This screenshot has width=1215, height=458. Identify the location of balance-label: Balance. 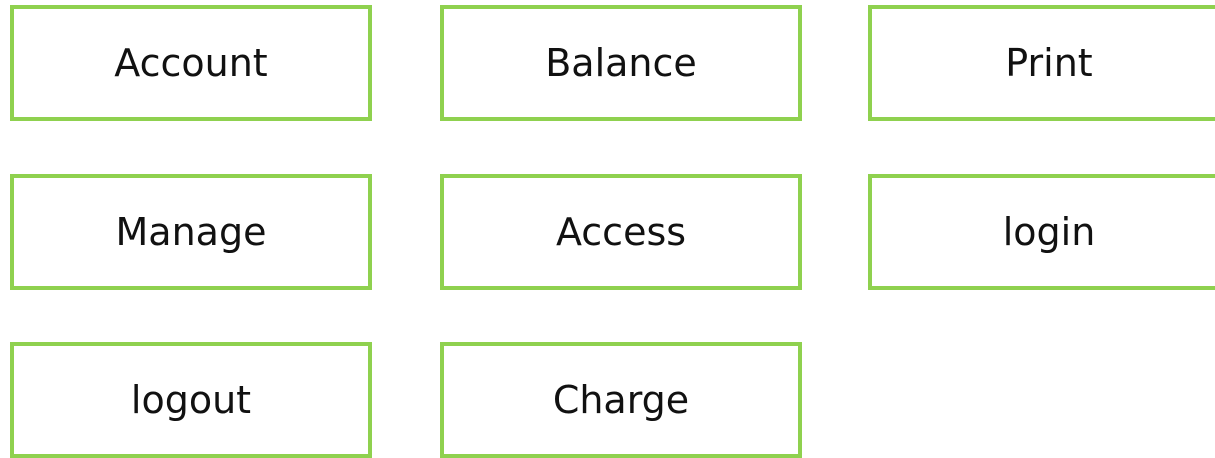
(621, 63).